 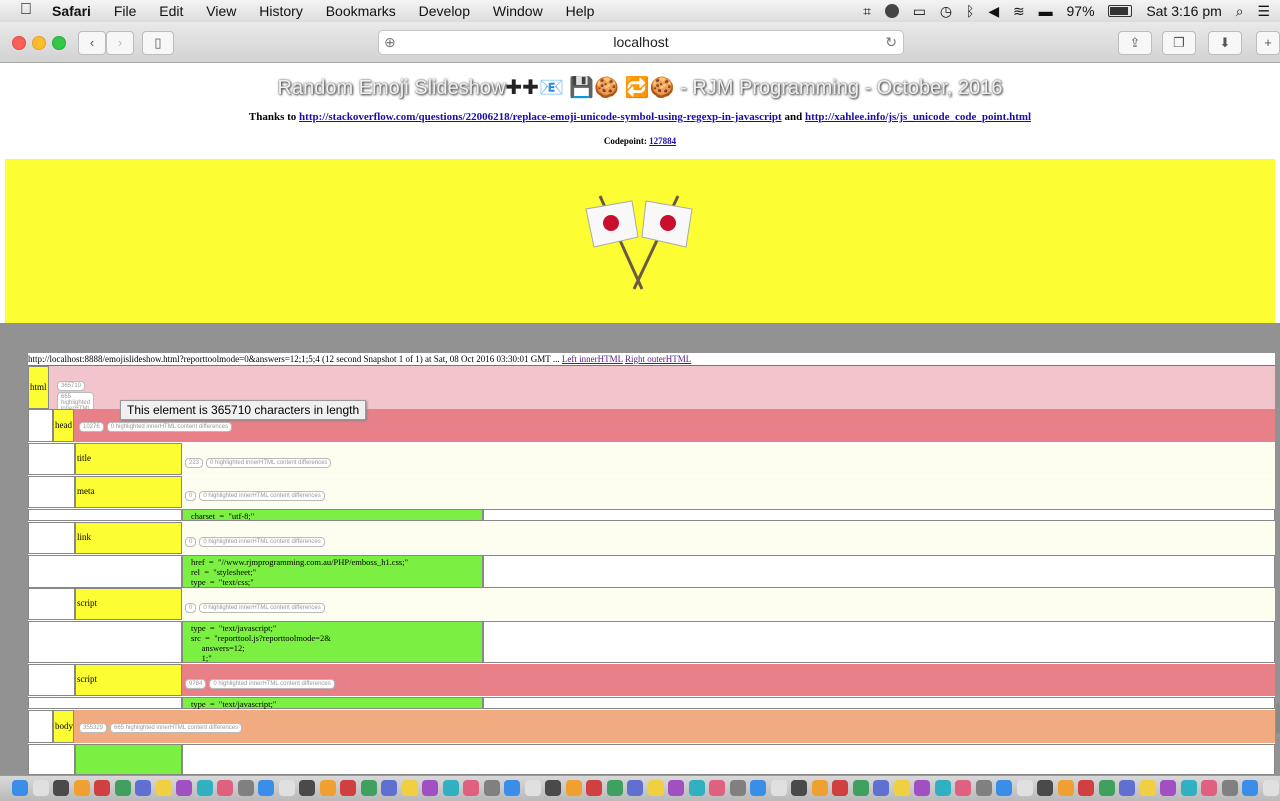 What do you see at coordinates (592, 359) in the screenshot?
I see `left-innerhtml-link: Left innerHTML` at bounding box center [592, 359].